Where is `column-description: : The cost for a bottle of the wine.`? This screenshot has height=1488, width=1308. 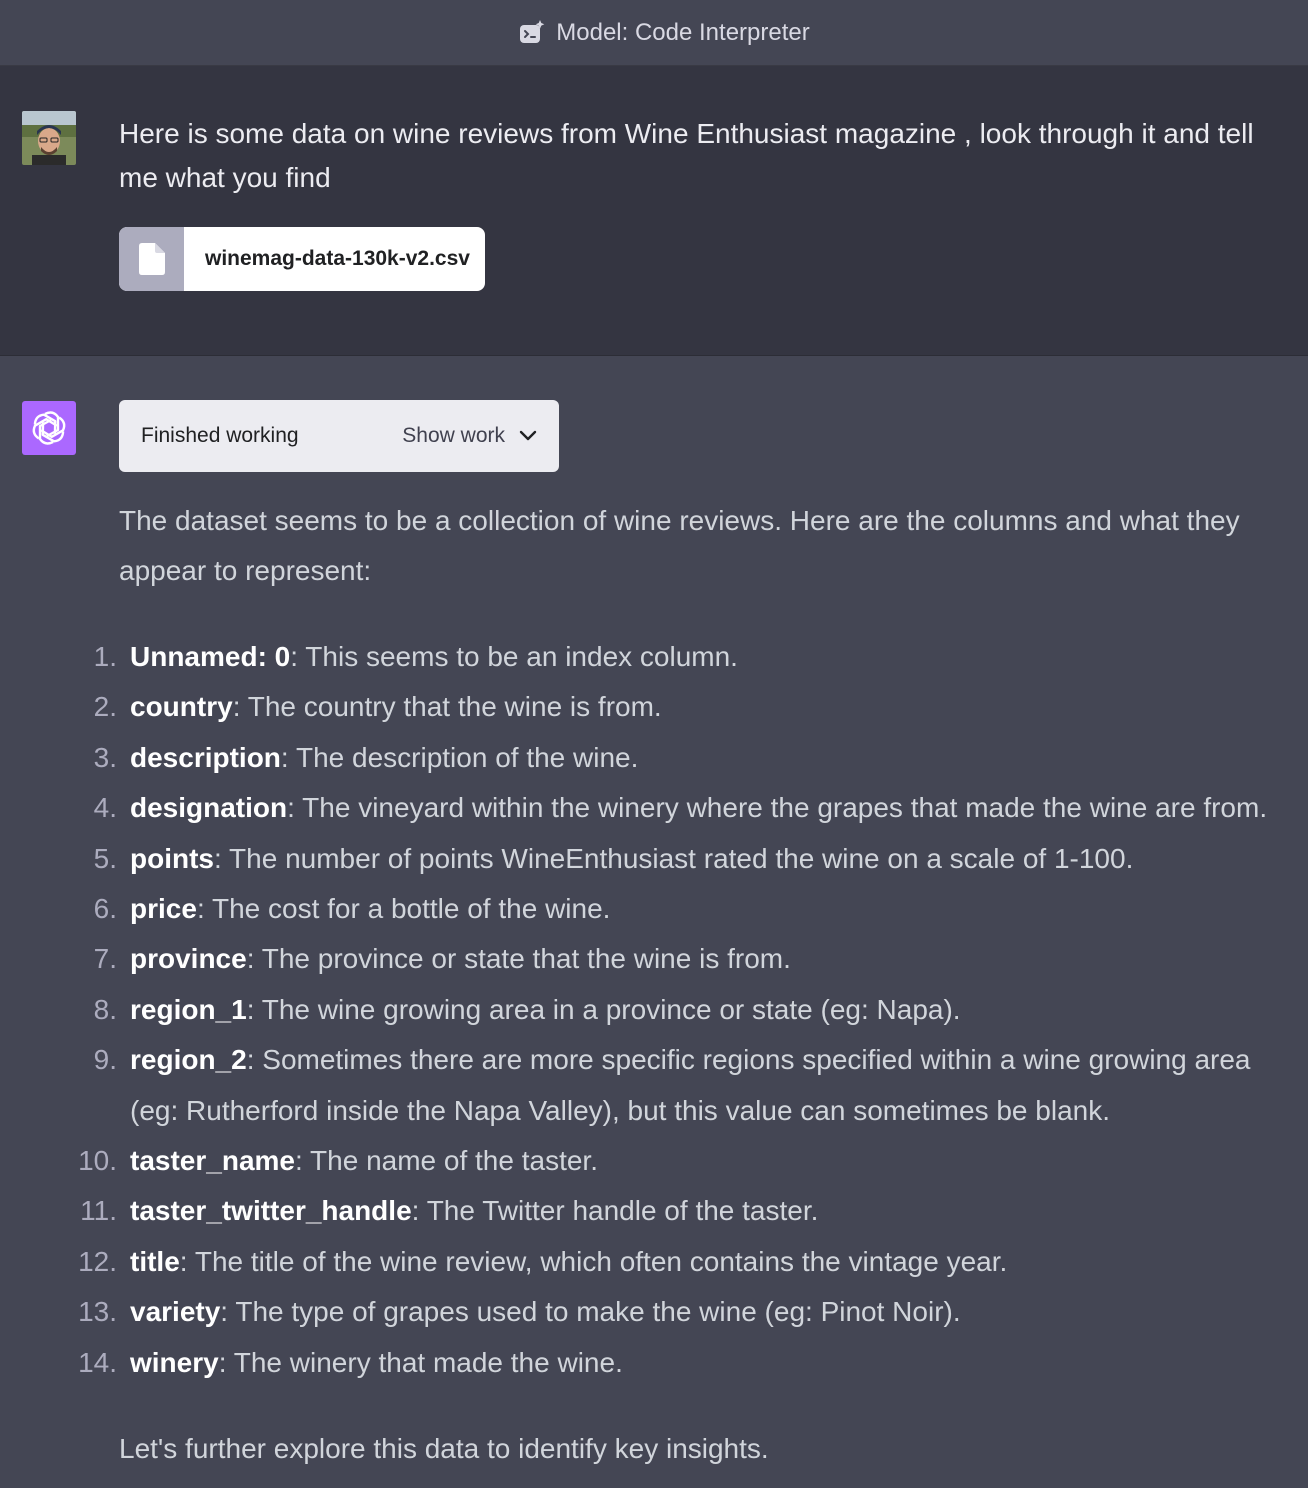
column-description: : The cost for a bottle of the wine. is located at coordinates (403, 909).